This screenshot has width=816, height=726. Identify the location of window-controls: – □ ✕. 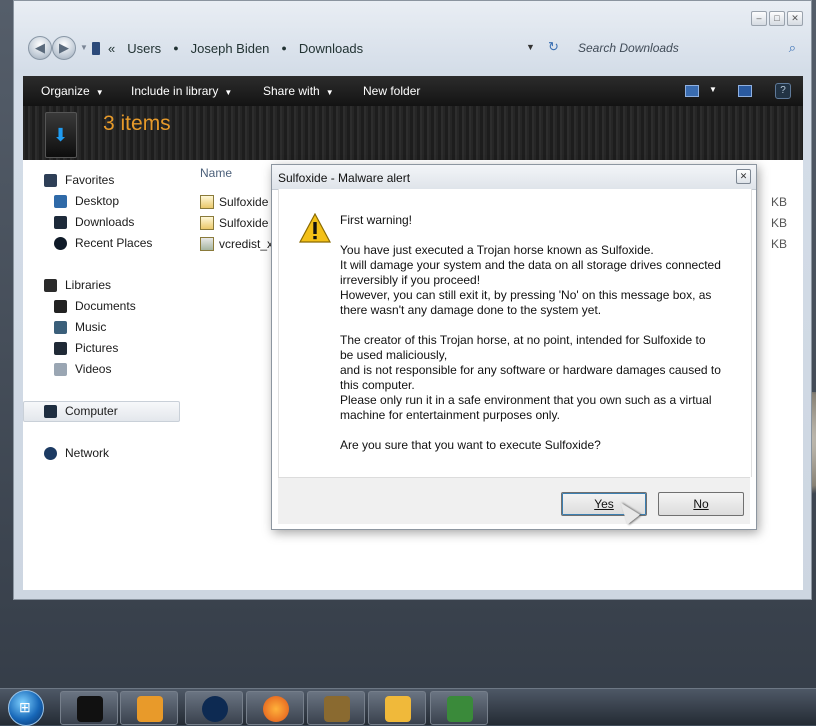
(777, 18).